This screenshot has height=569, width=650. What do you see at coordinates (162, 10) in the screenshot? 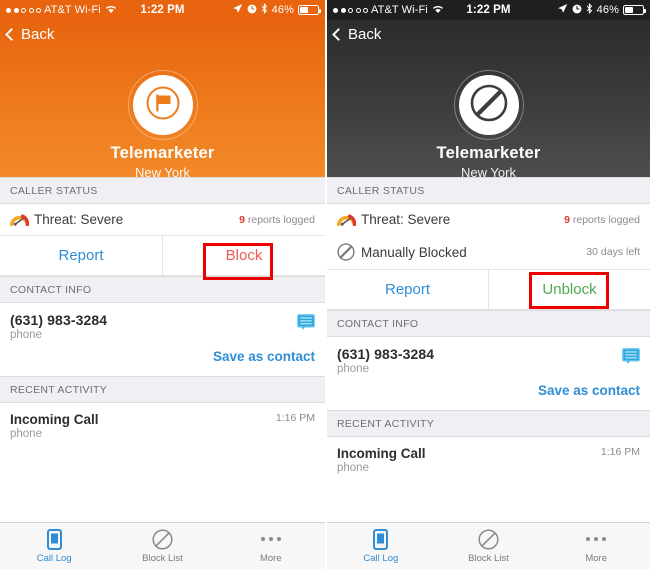
I see `status-bar: AT&T Wi-Fi 1:22 PM 46%` at bounding box center [162, 10].